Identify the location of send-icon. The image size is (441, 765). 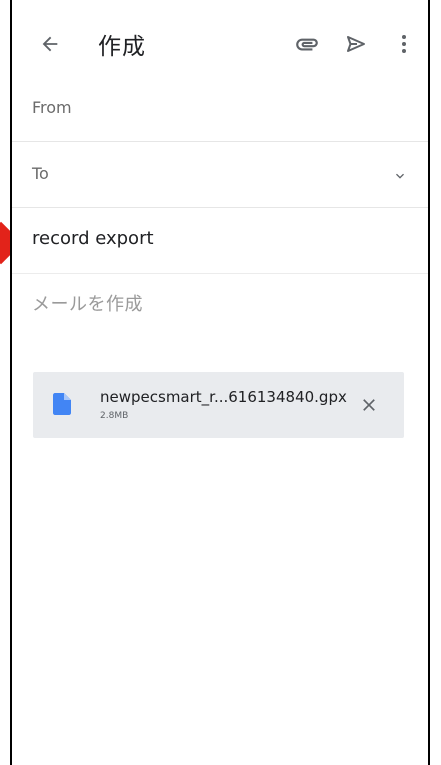
(356, 44).